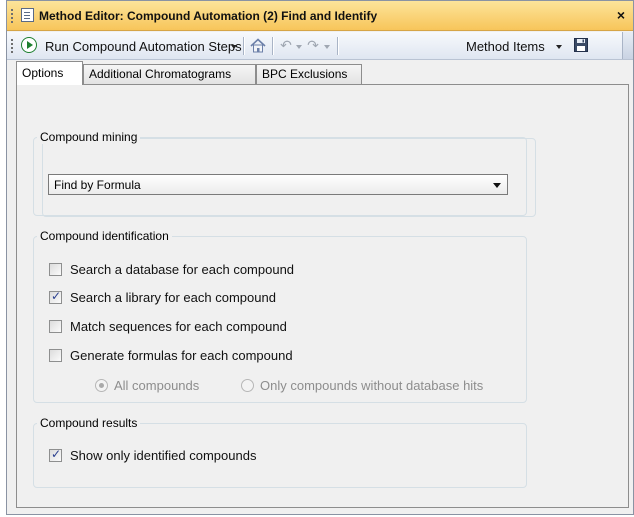 This screenshot has height=517, width=634. Describe the element at coordinates (157, 385) in the screenshot. I see `all-compounds-label: All compounds` at that location.